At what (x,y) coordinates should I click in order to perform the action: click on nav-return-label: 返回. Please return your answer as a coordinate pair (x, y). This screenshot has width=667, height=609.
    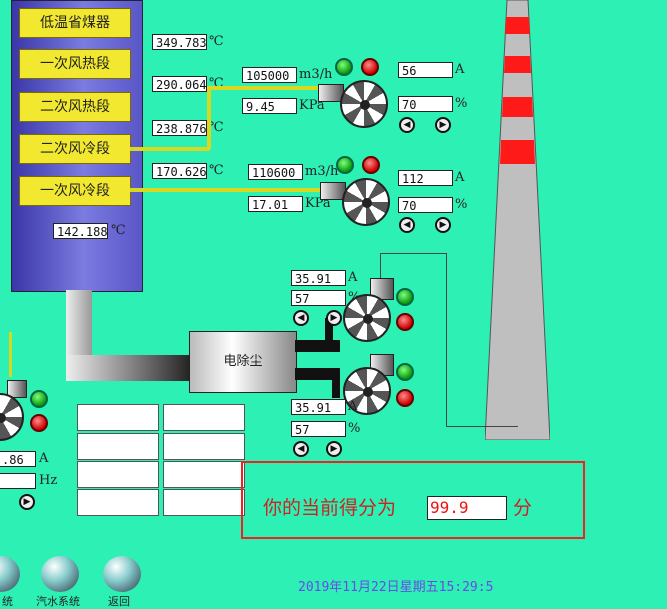
    Looking at the image, I should click on (119, 601).